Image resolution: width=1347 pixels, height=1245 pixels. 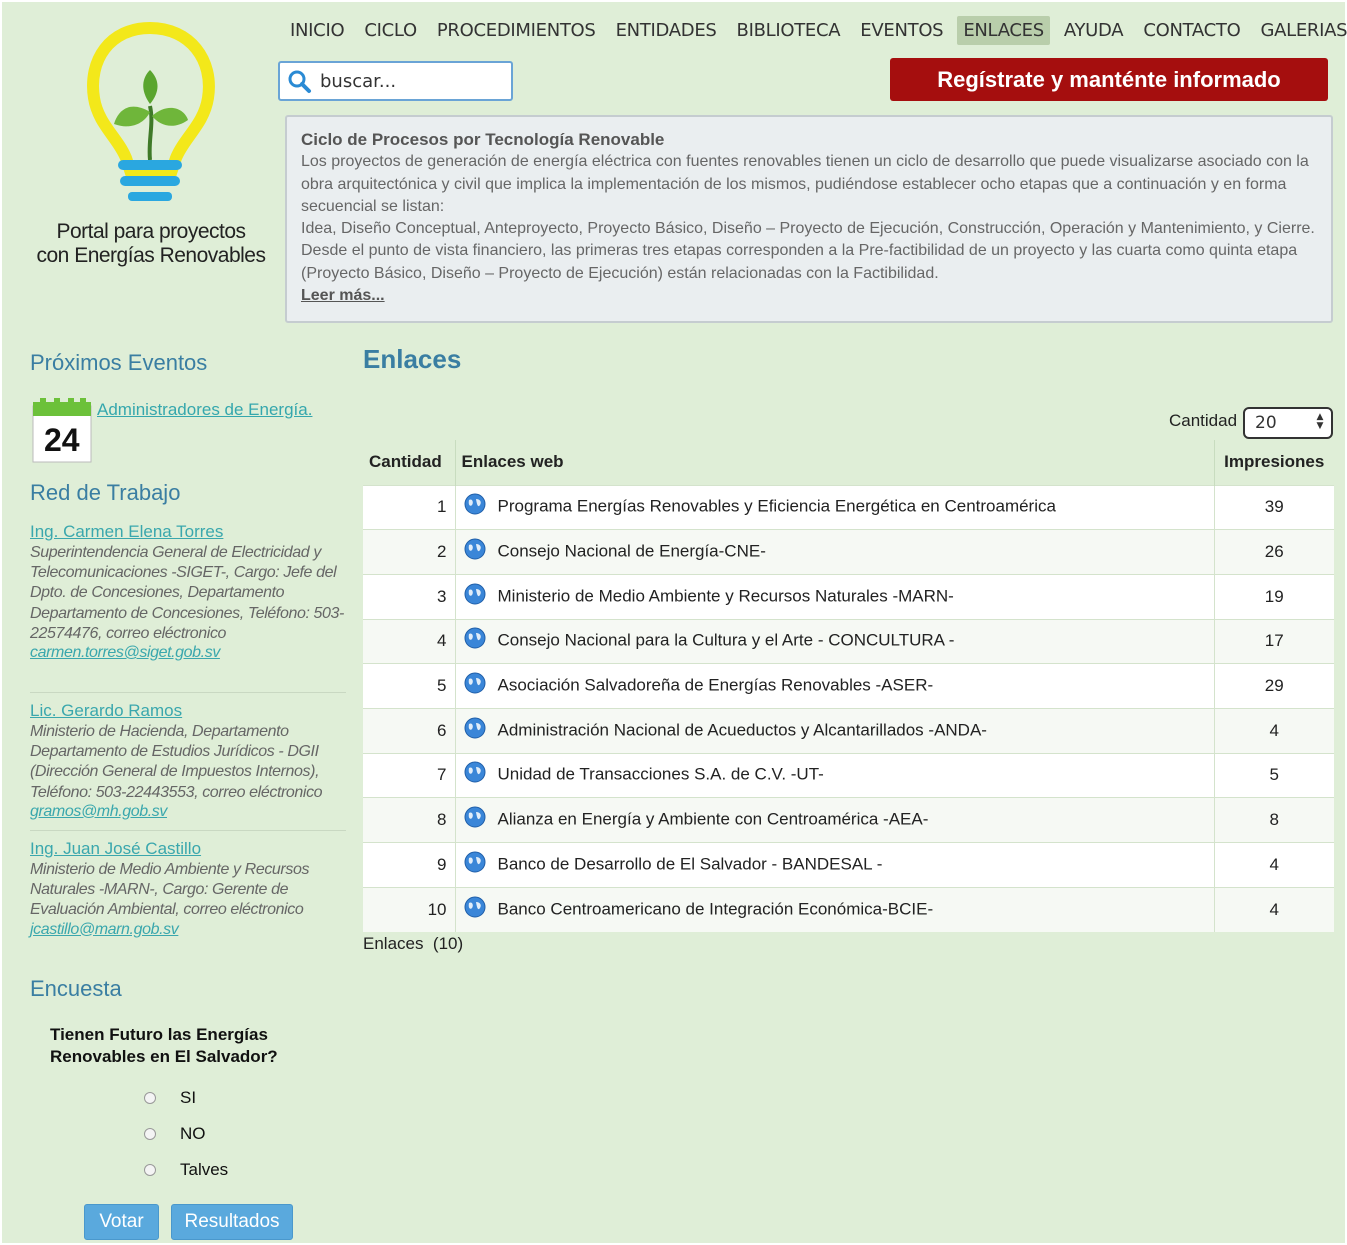 What do you see at coordinates (189, 849) in the screenshot?
I see `contact-name: Ing. Juan José Castillo` at bounding box center [189, 849].